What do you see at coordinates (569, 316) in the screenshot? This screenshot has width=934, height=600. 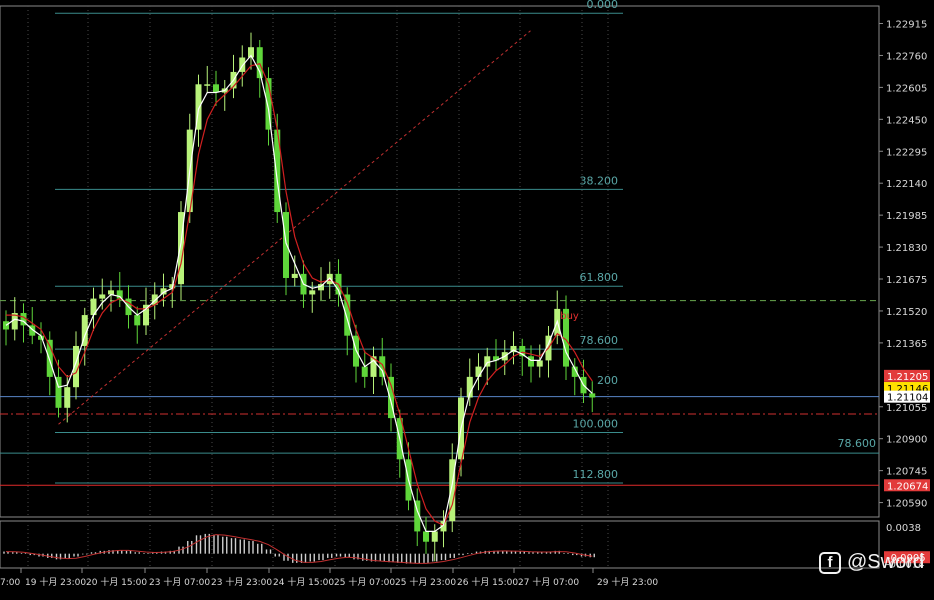 I see `order-label: buy` at bounding box center [569, 316].